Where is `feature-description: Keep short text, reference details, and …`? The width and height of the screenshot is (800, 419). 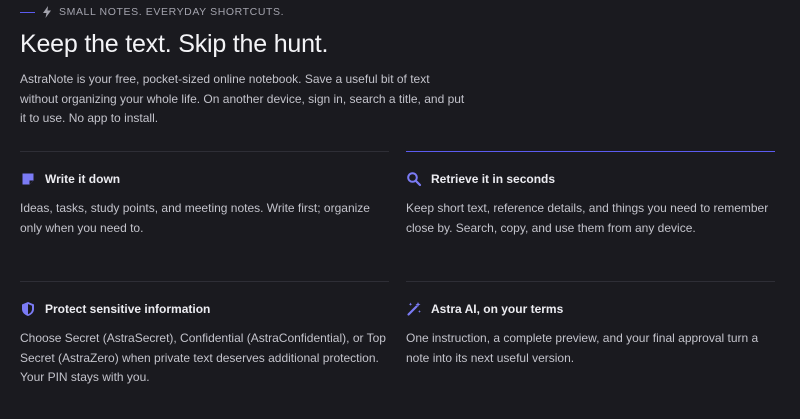 feature-description: Keep short text, reference details, and … is located at coordinates (587, 218).